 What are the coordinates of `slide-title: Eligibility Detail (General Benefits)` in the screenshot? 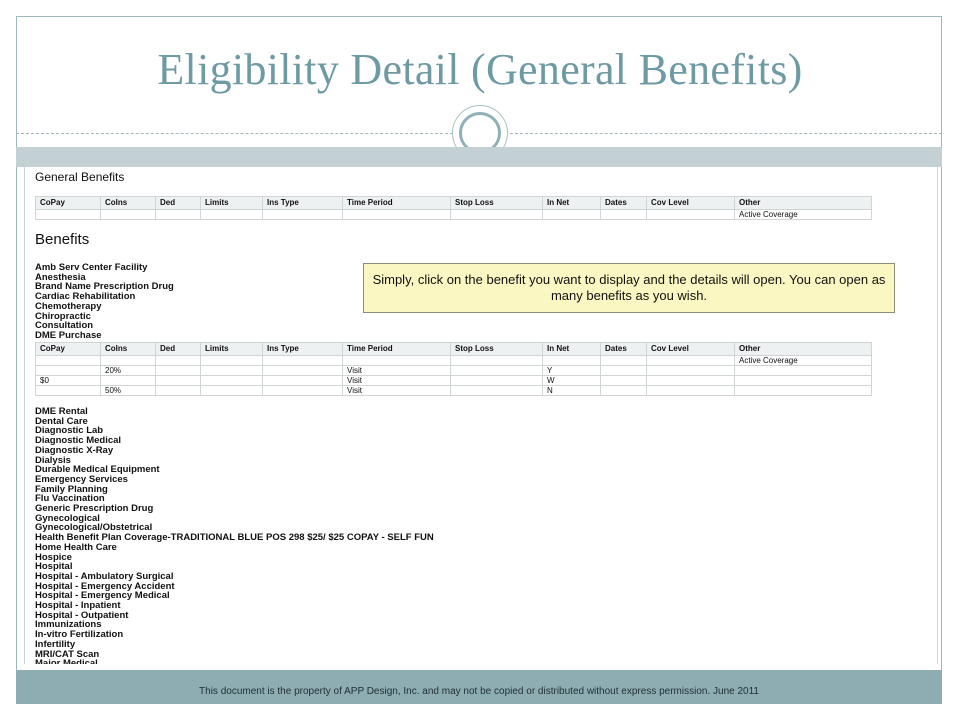 It's located at (480, 69).